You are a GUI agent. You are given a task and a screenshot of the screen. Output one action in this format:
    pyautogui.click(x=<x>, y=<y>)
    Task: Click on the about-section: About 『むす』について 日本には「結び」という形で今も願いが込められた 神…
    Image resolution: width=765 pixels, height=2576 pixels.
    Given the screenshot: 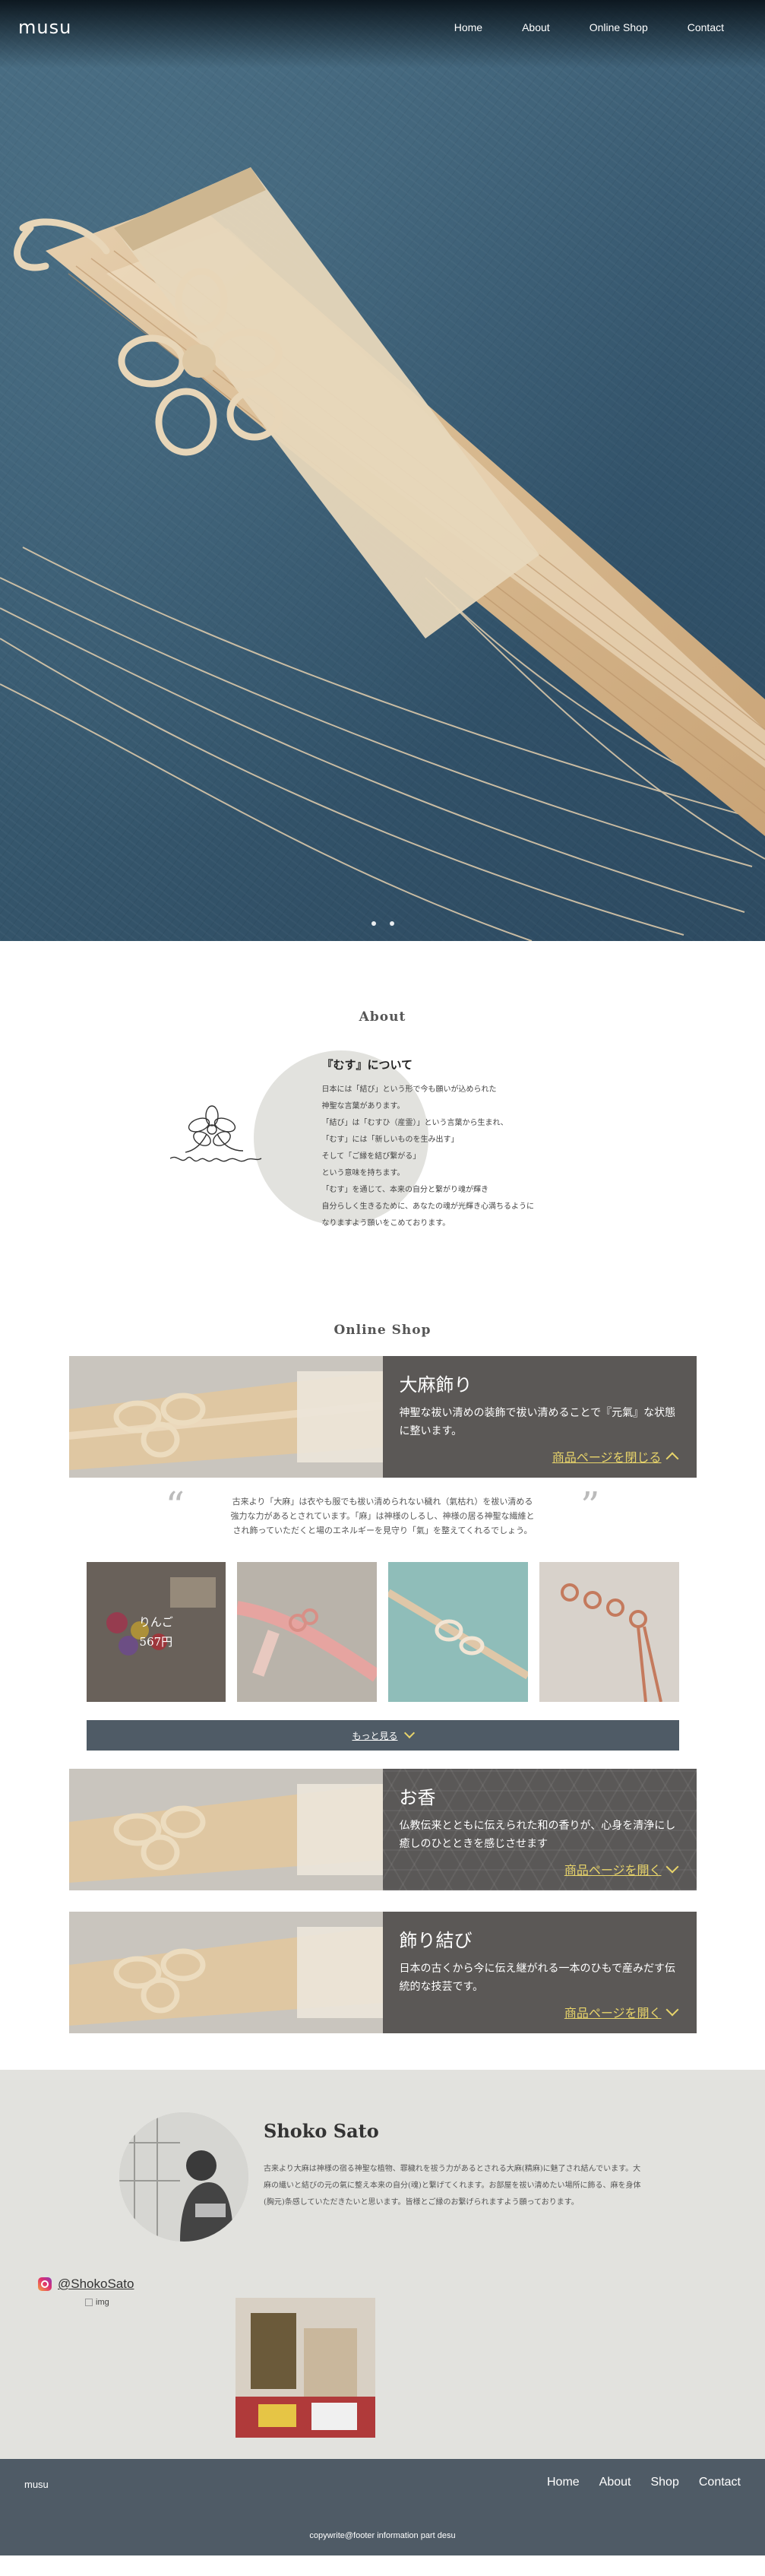 What is the action you would take?
    pyautogui.click(x=382, y=1105)
    